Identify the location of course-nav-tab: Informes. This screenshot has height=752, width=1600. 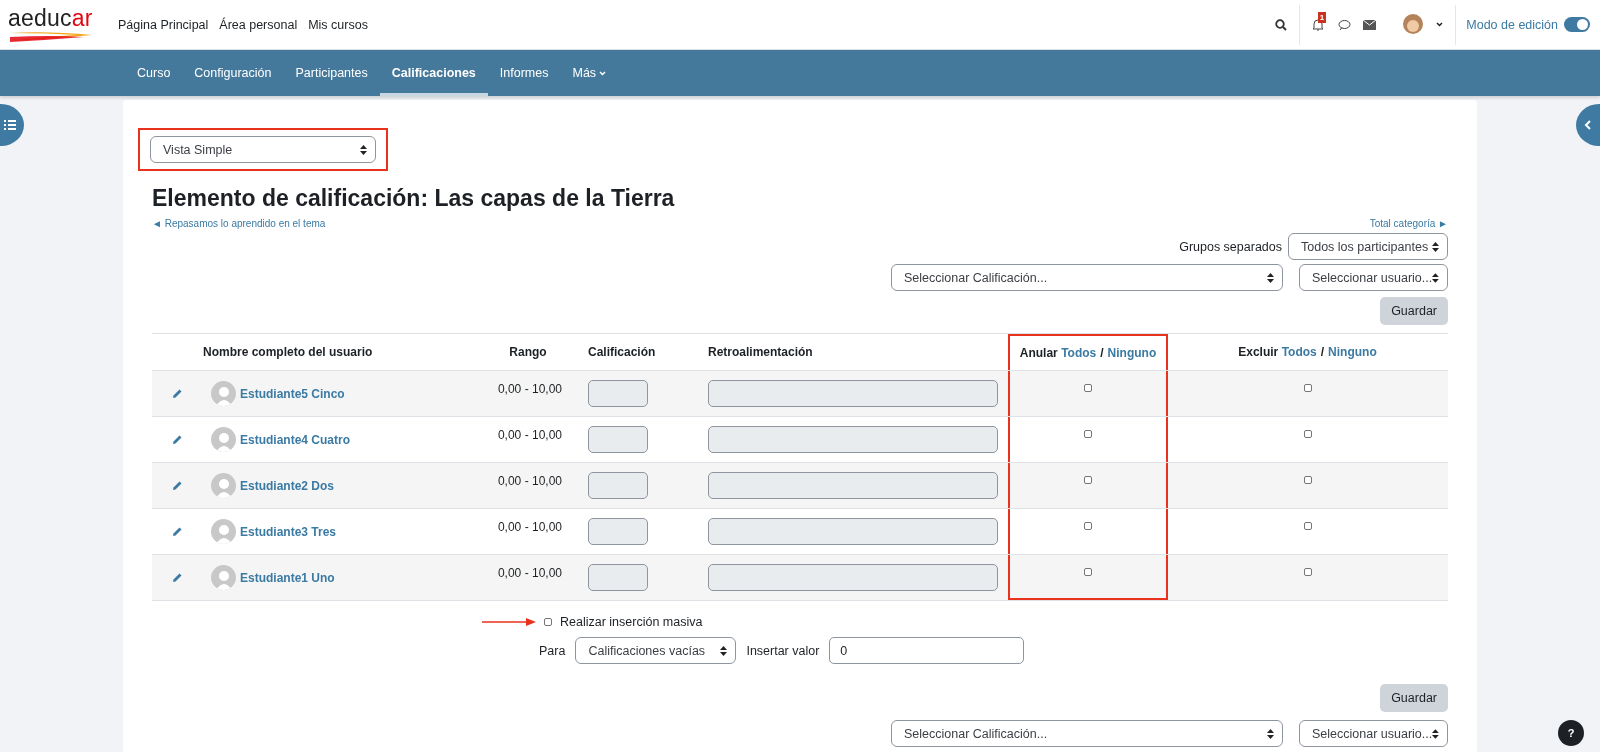
(524, 73).